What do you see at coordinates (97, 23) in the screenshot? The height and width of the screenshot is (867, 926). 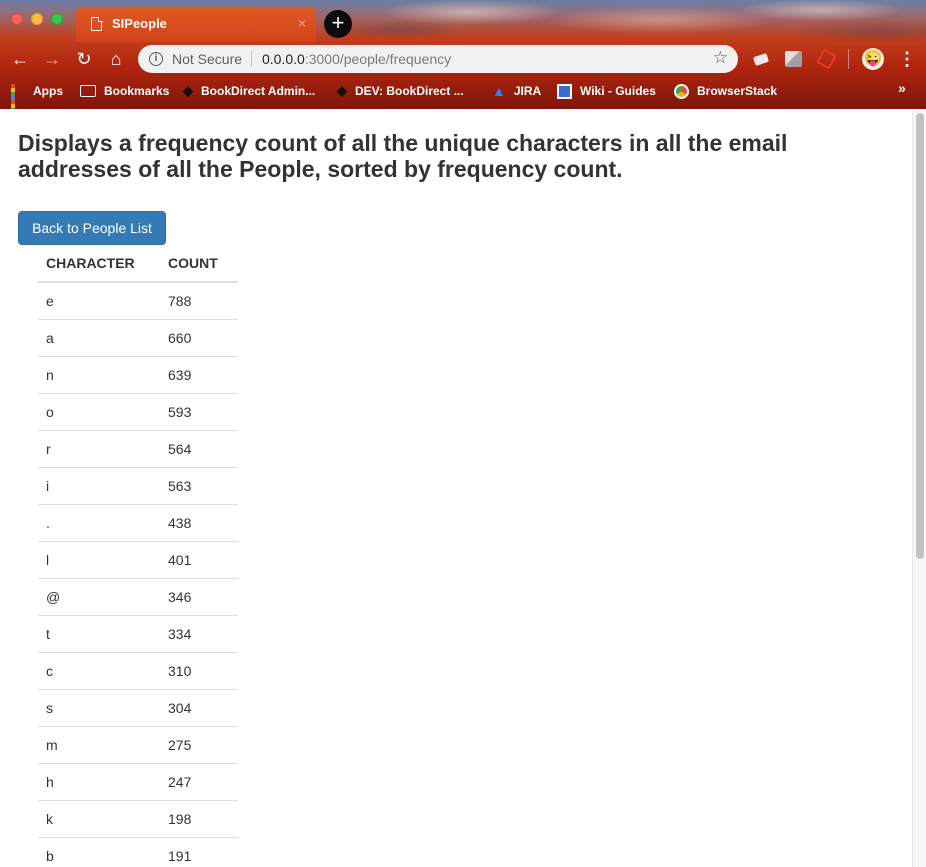 I see `page-icon` at bounding box center [97, 23].